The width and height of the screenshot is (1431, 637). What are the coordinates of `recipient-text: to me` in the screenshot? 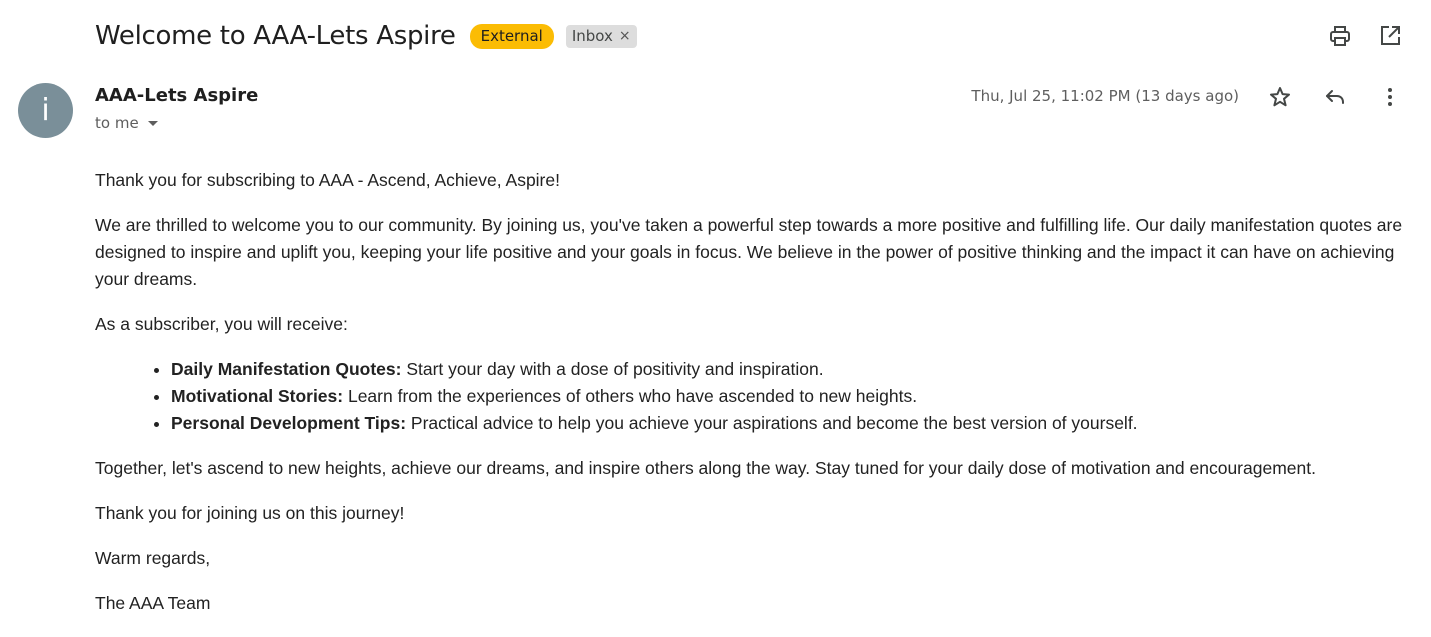 It's located at (117, 123).